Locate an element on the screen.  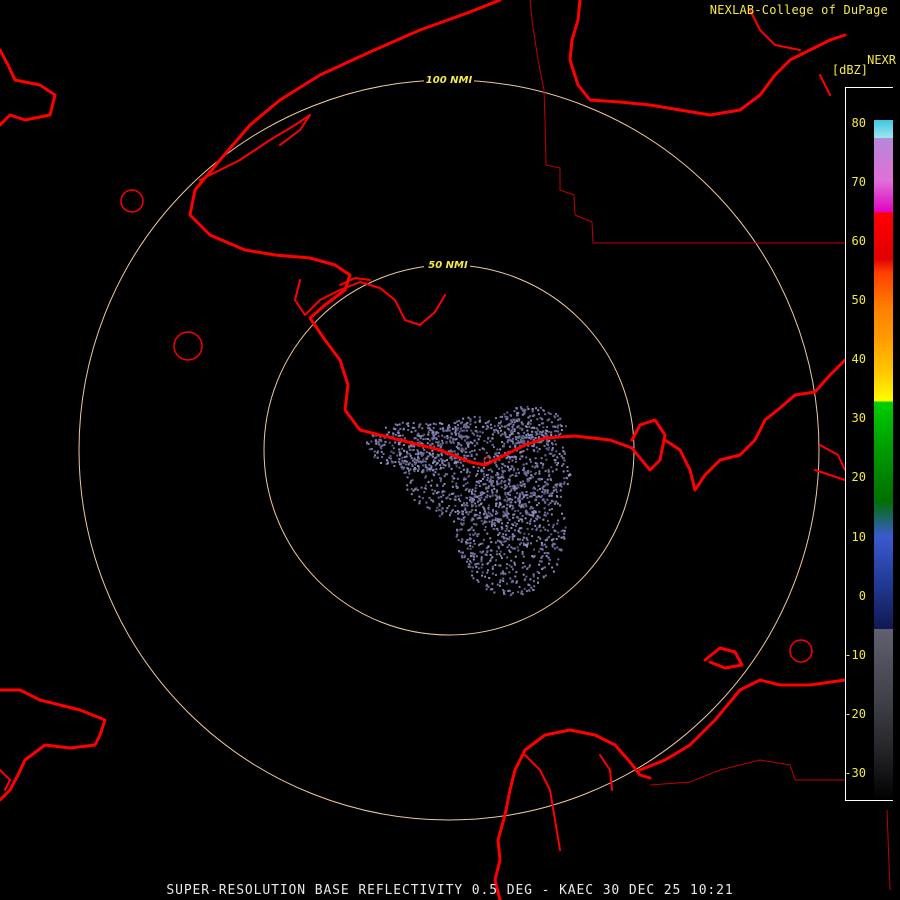
ring-label-50: 50 NMI is located at coordinates (448, 265).